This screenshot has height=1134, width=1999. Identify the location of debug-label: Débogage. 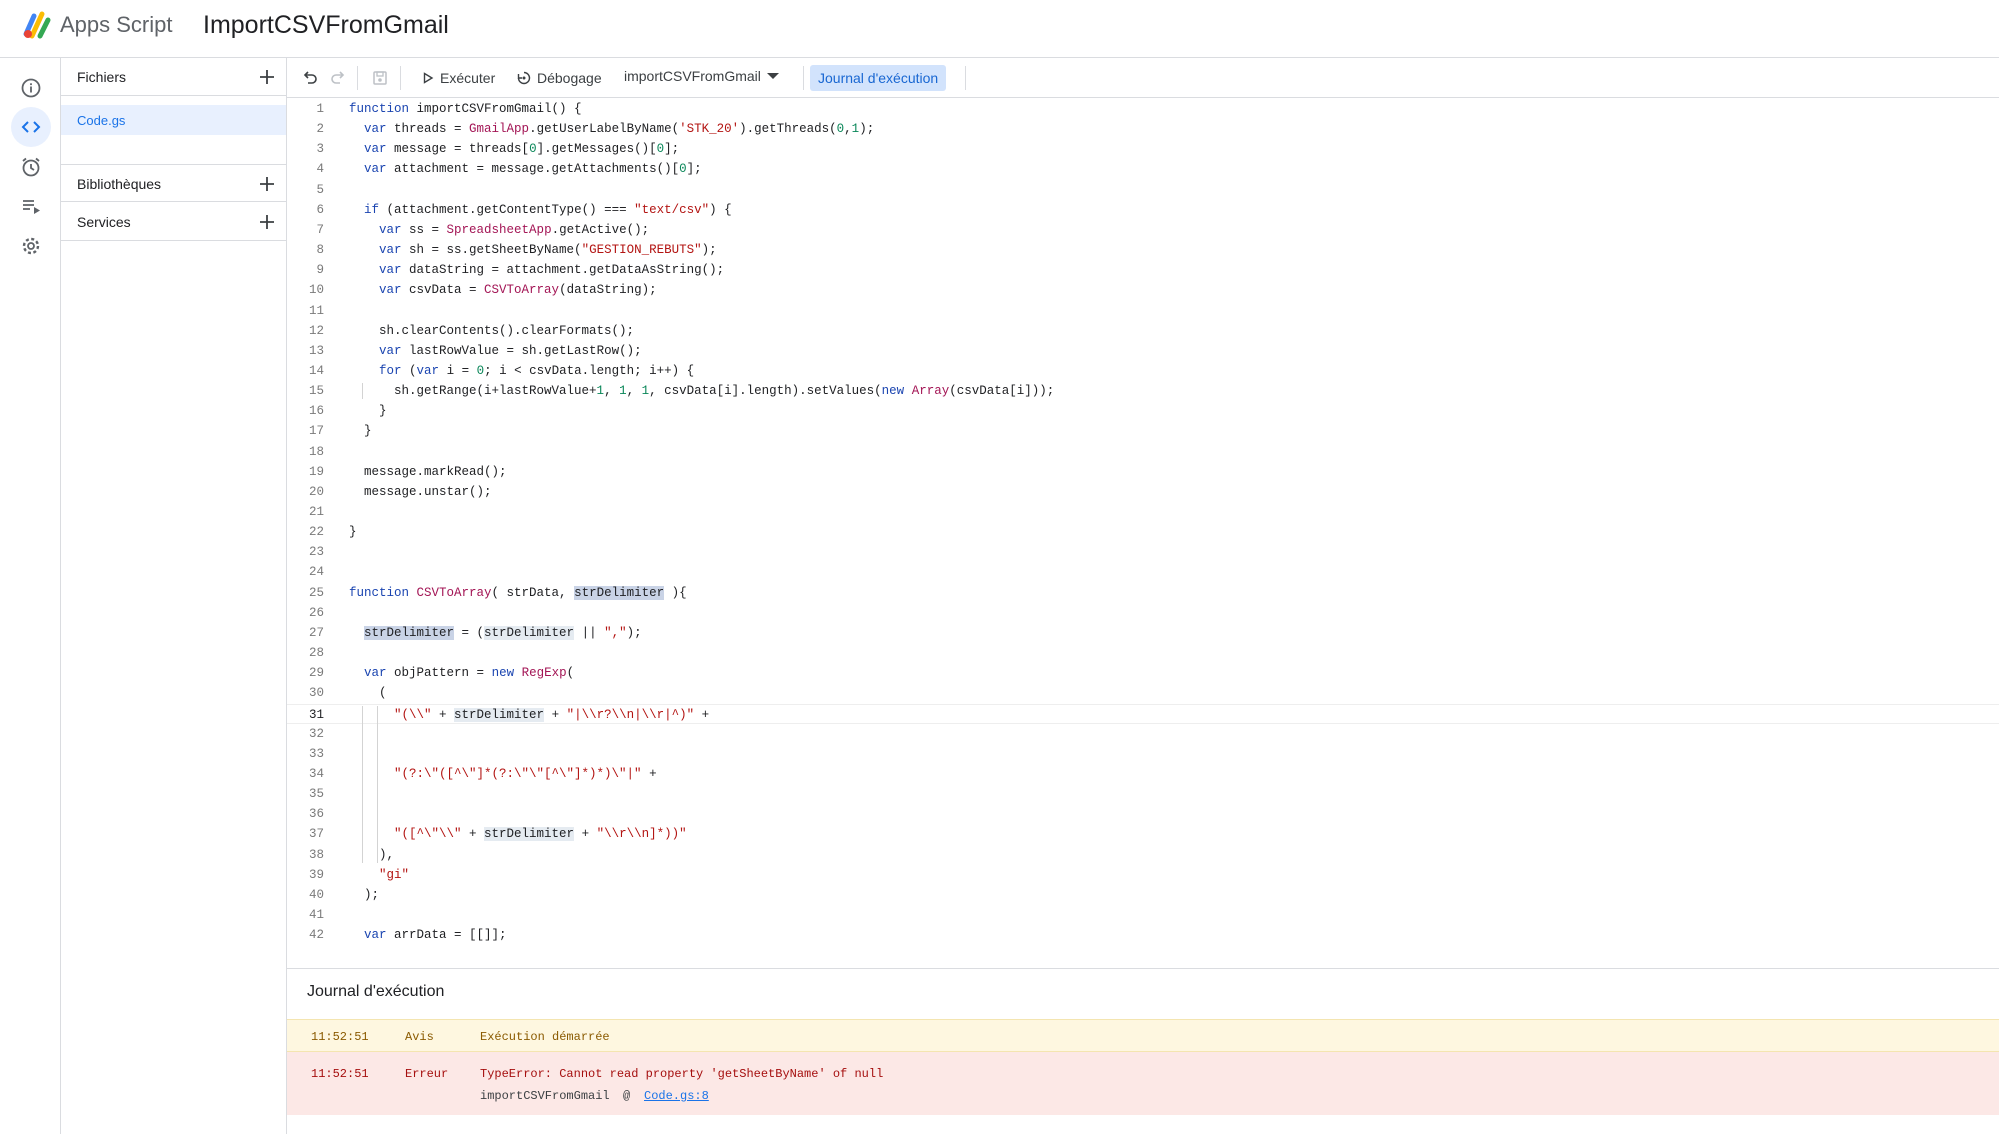
(569, 78).